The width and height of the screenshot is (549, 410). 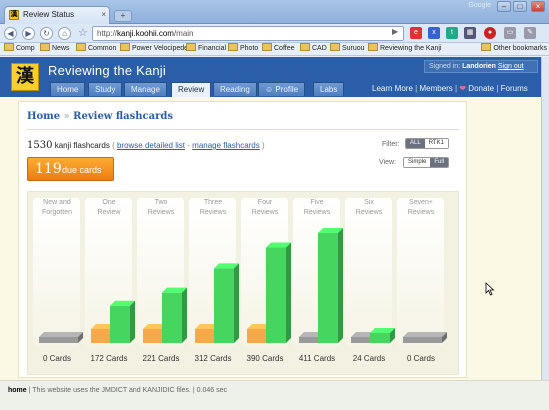 What do you see at coordinates (10, 33) in the screenshot?
I see `back-arrow-icon: ◀` at bounding box center [10, 33].